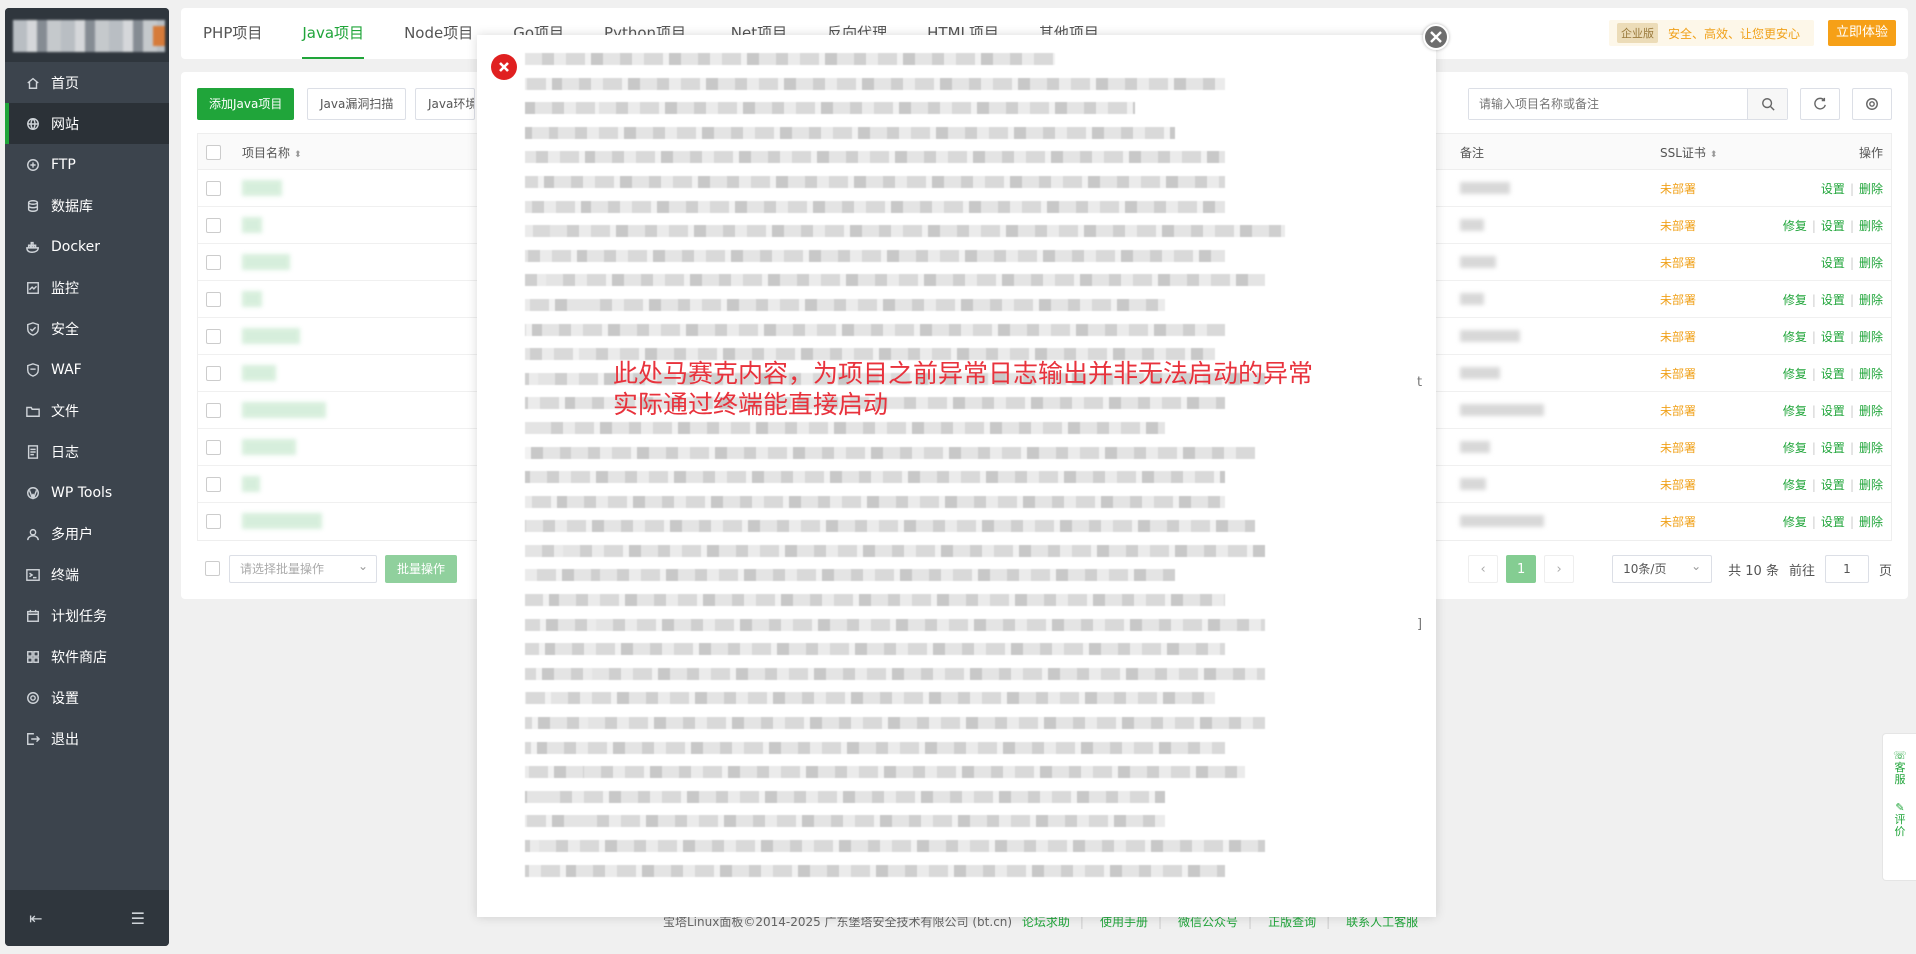  Describe the element at coordinates (87, 205) in the screenshot. I see `sidebar-item-3: 数据库` at that location.